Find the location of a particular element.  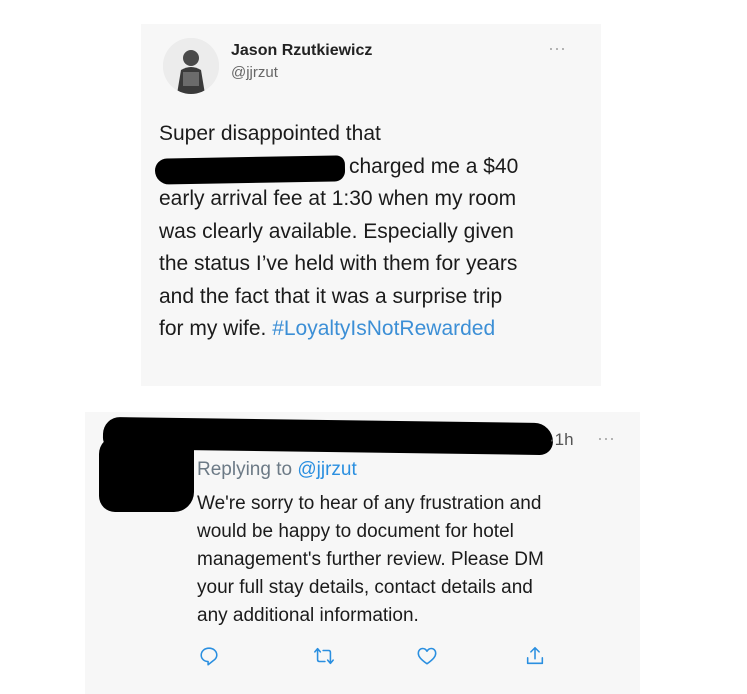

reply-icon is located at coordinates (209, 656).